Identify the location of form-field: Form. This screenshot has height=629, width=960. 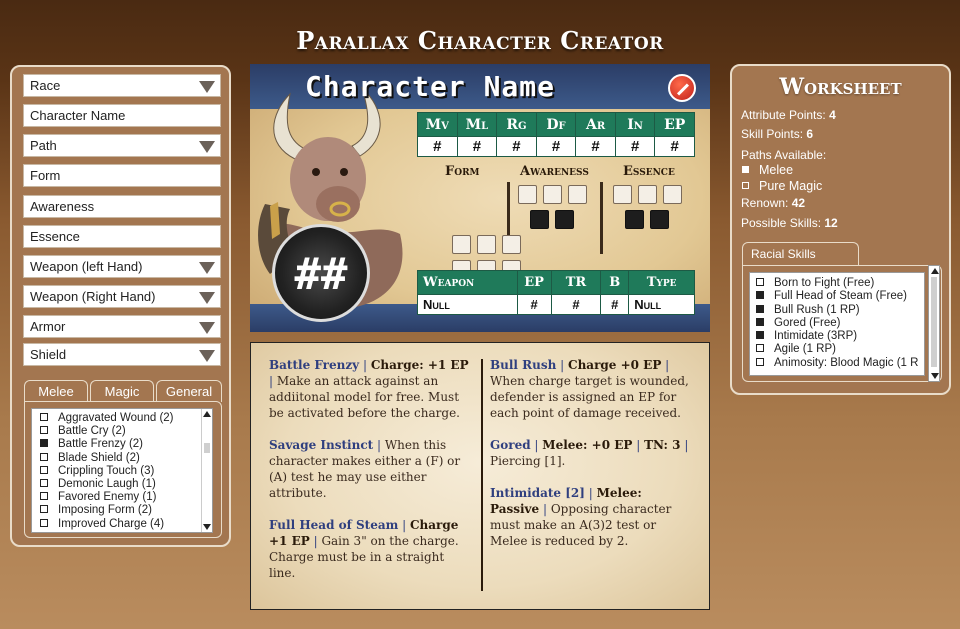
(122, 175).